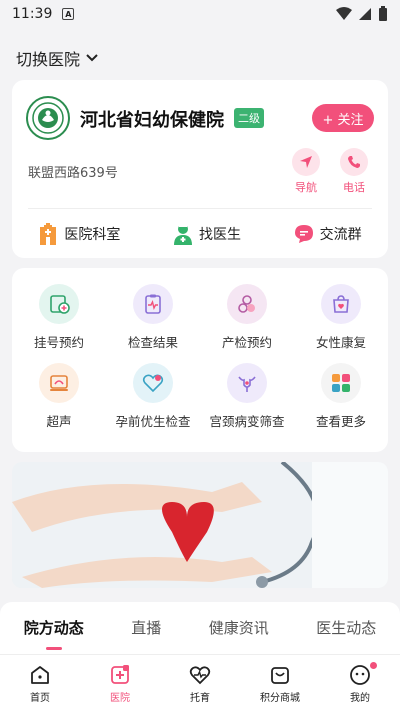  I want to click on nav-label: 首页, so click(40, 698).